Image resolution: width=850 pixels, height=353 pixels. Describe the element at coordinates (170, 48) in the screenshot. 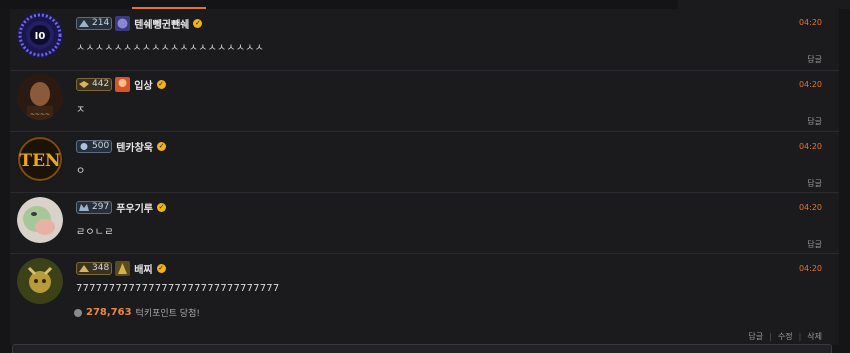

I see `comment-text: ㅅㅅㅅㅅㅅㅅㅅㅅㅅㅅㅅㅅㅅㅅㅅㅅㅅㅅㅅㅅ` at that location.